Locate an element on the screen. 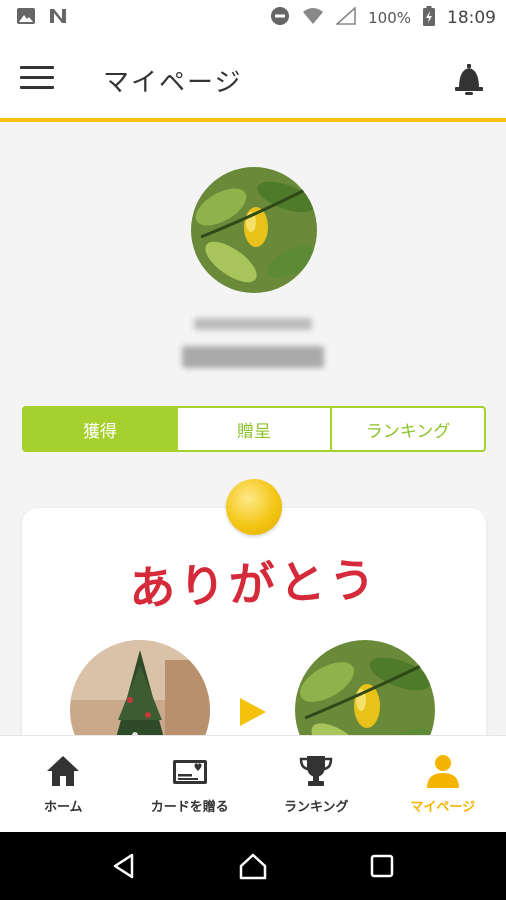 This screenshot has height=900, width=506. page-title: マイページ is located at coordinates (173, 83).